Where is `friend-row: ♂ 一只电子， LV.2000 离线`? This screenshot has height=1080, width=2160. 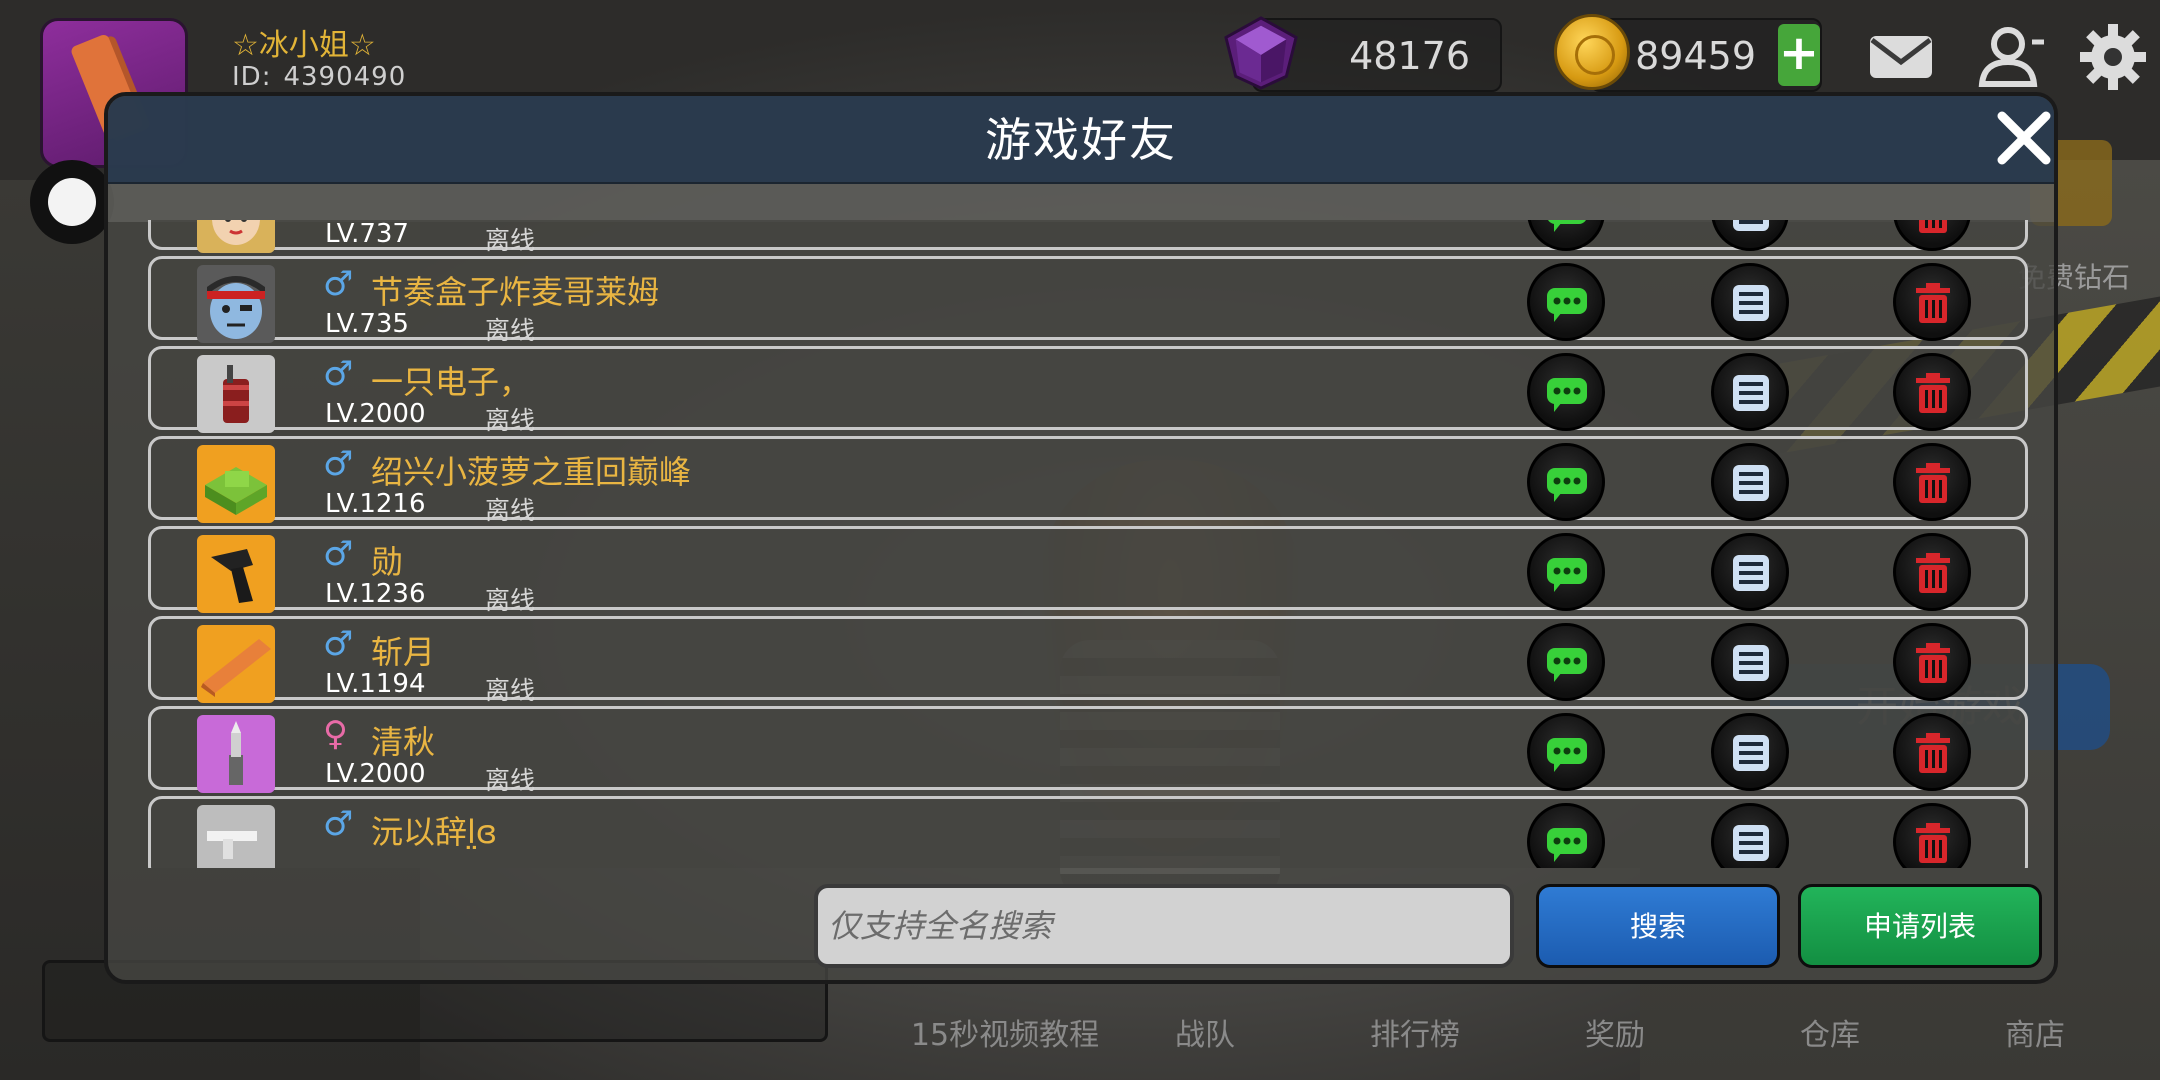 friend-row: ♂ 一只电子， LV.2000 离线 is located at coordinates (1088, 390).